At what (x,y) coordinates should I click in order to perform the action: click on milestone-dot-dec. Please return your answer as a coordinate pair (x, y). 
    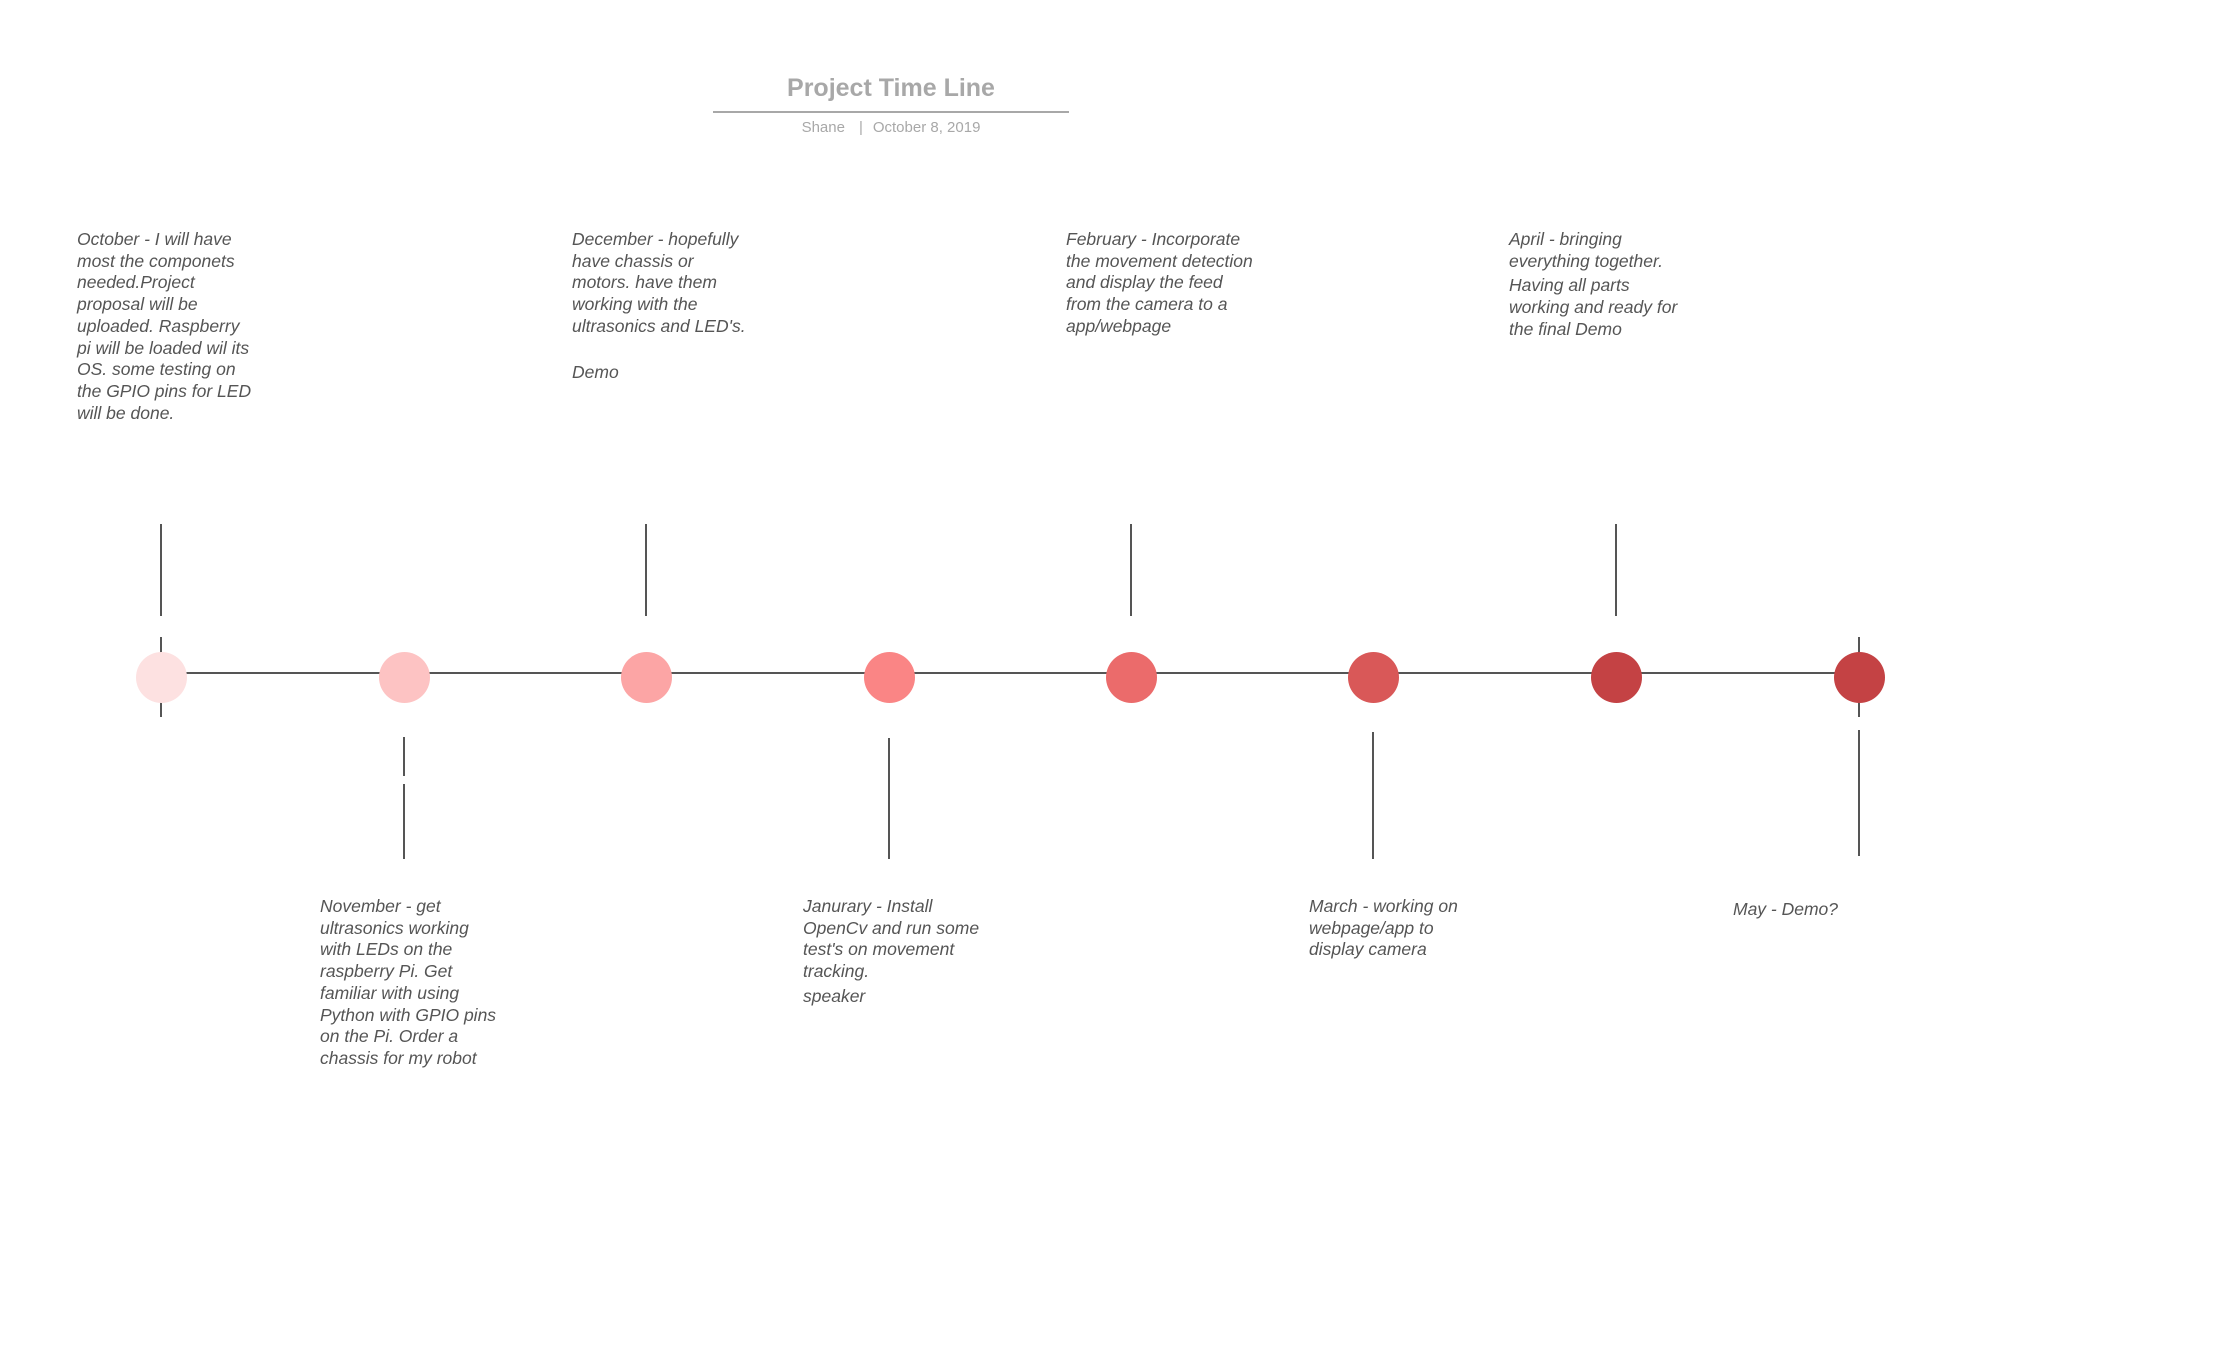
    Looking at the image, I should click on (646, 677).